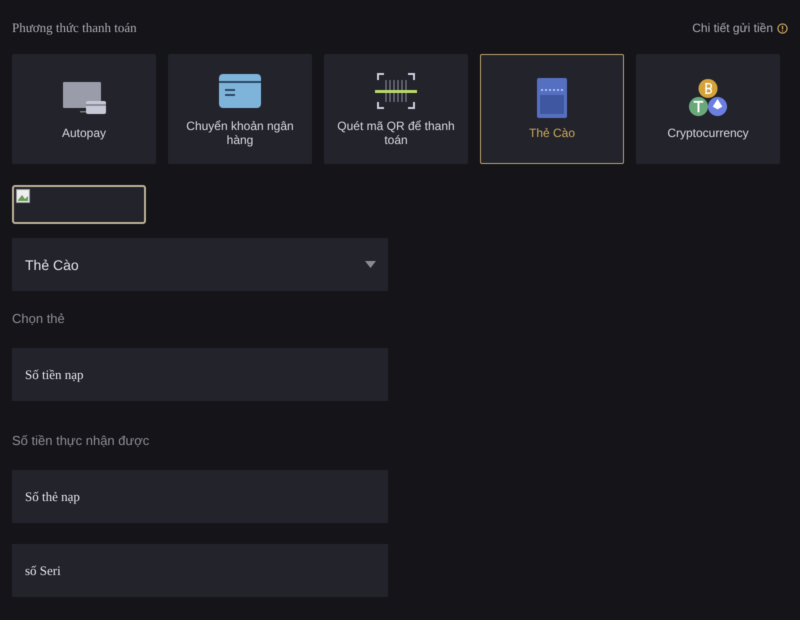 This screenshot has height=620, width=800. I want to click on amount-field: Số tiền nạp, so click(200, 374).